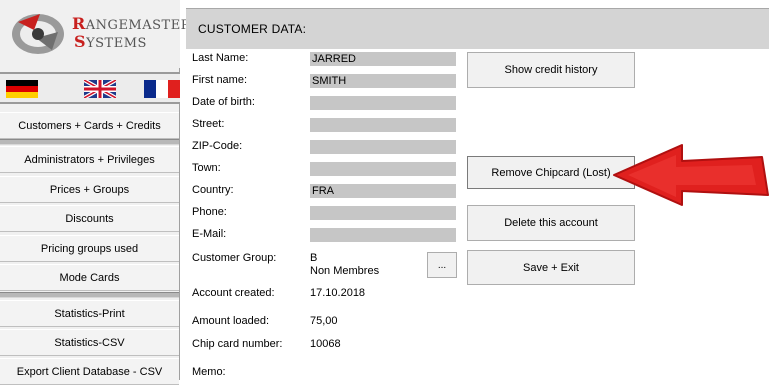 This screenshot has height=385, width=769. I want to click on nav-pricing-groups-used: Pricing groups used, so click(89, 248).